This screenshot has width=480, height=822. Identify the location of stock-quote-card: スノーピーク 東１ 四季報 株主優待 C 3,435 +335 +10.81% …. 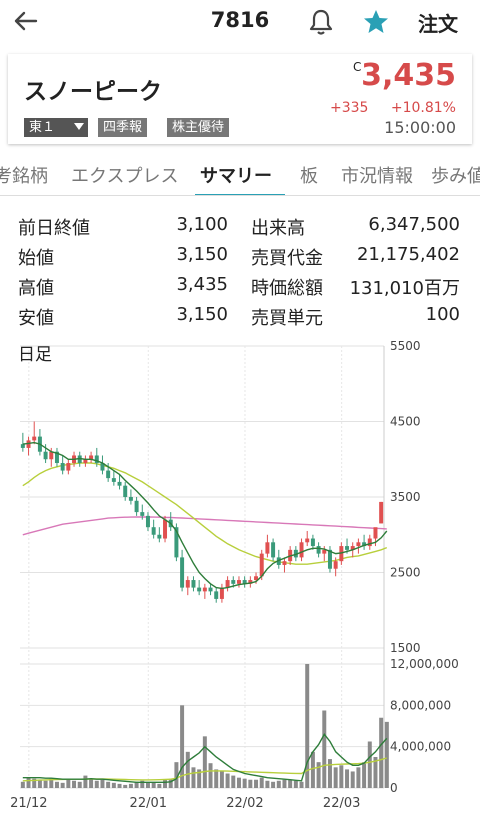
(240, 99).